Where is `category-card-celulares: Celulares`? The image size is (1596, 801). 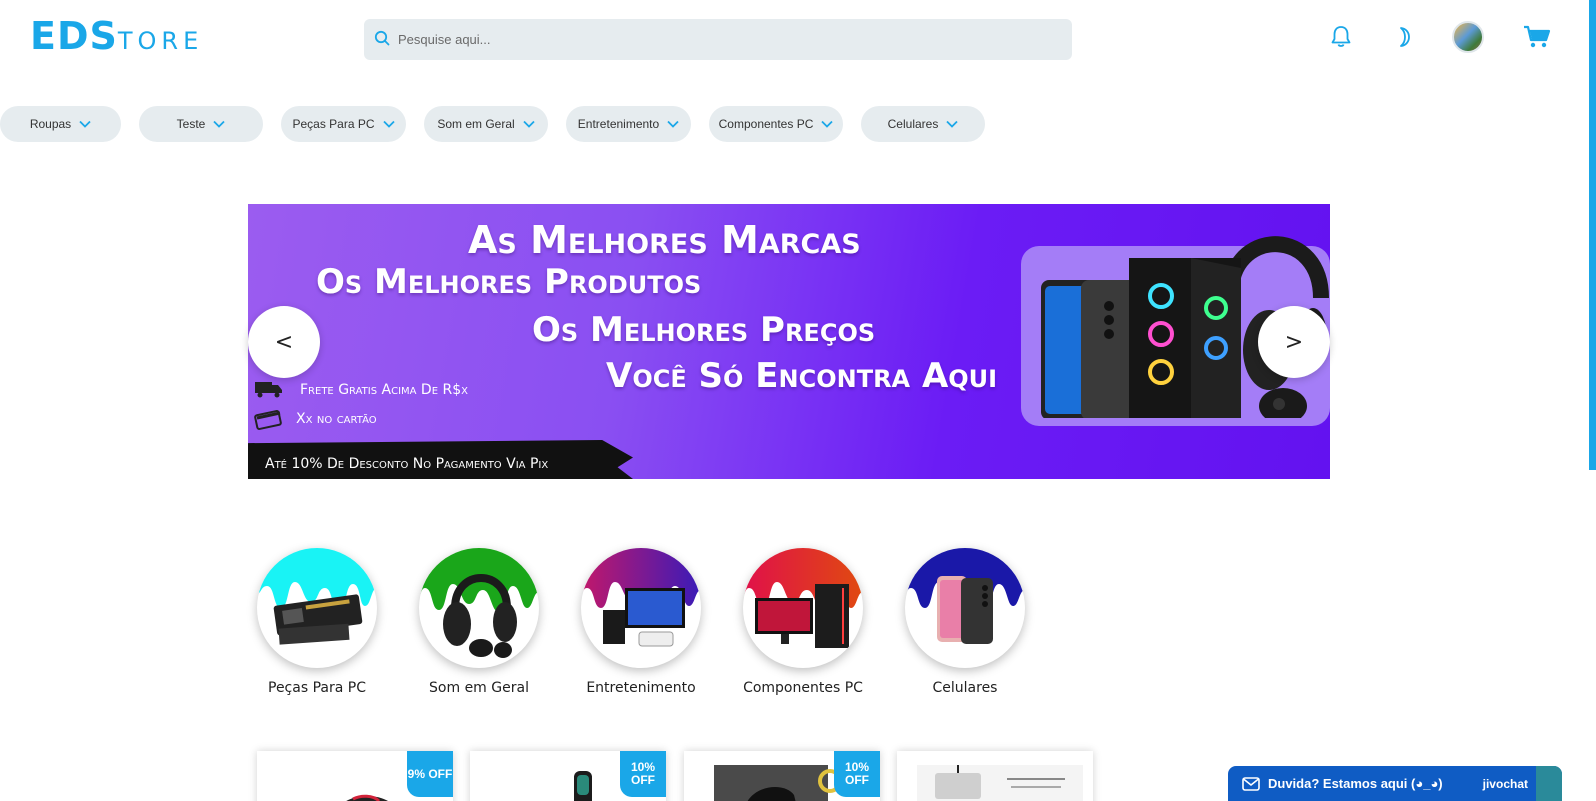 category-card-celulares: Celulares is located at coordinates (965, 622).